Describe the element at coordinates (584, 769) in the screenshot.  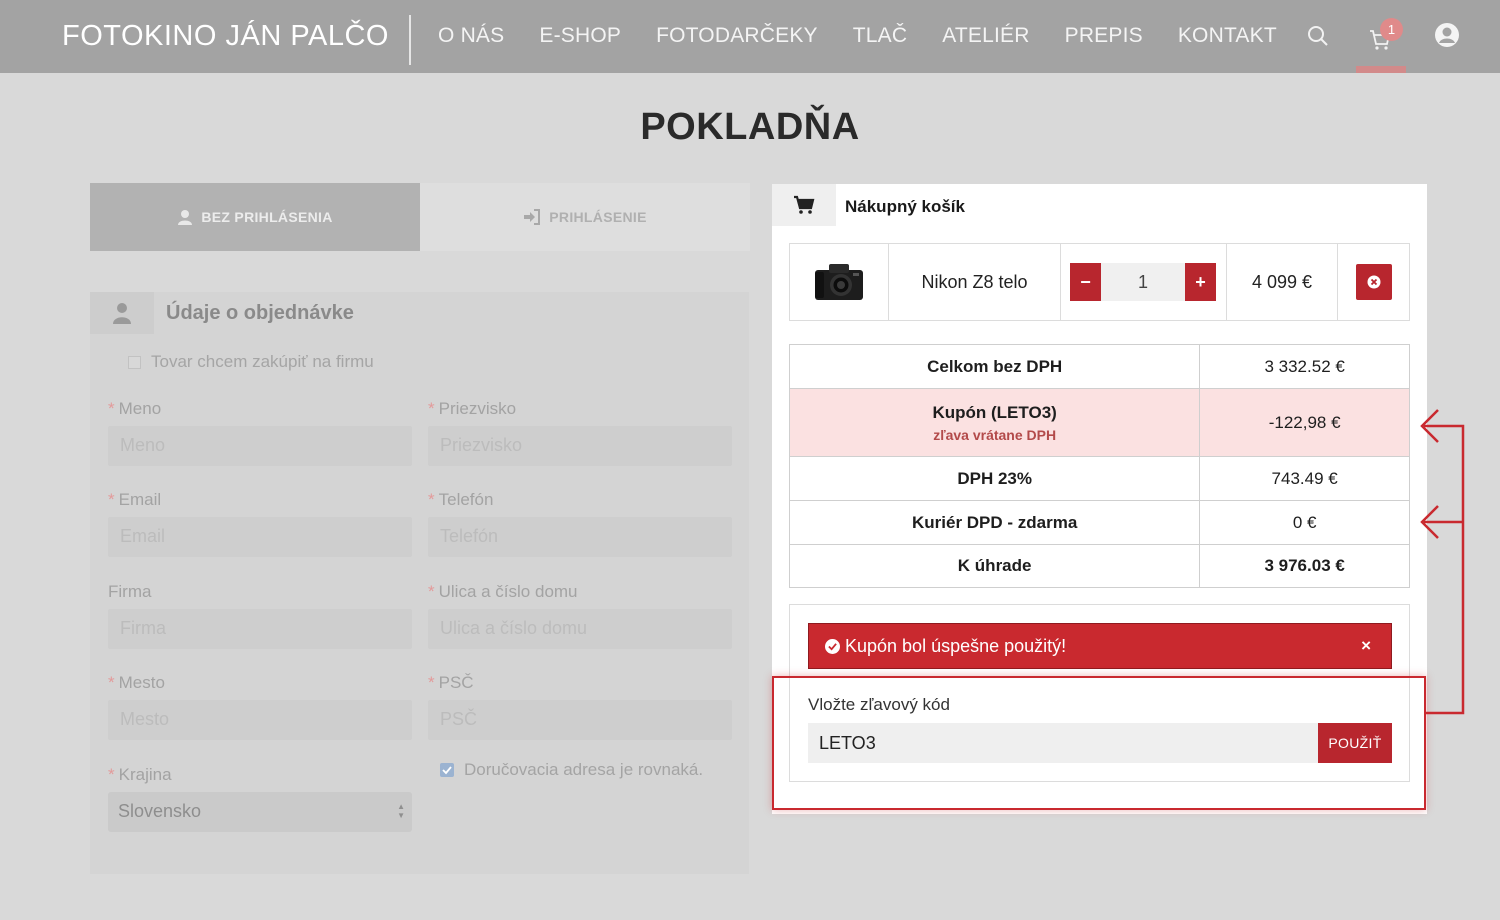
I see `same-address-label: Doručovacia adresa je rovnaká.` at that location.